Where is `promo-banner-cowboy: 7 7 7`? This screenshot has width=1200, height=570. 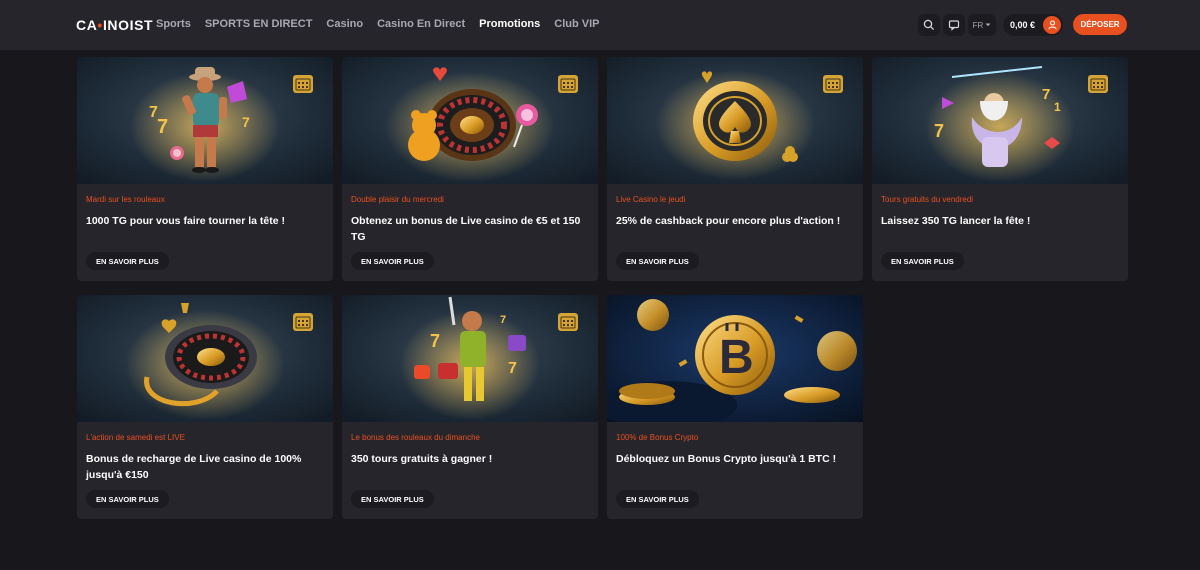
promo-banner-cowboy: 7 7 7 is located at coordinates (205, 120).